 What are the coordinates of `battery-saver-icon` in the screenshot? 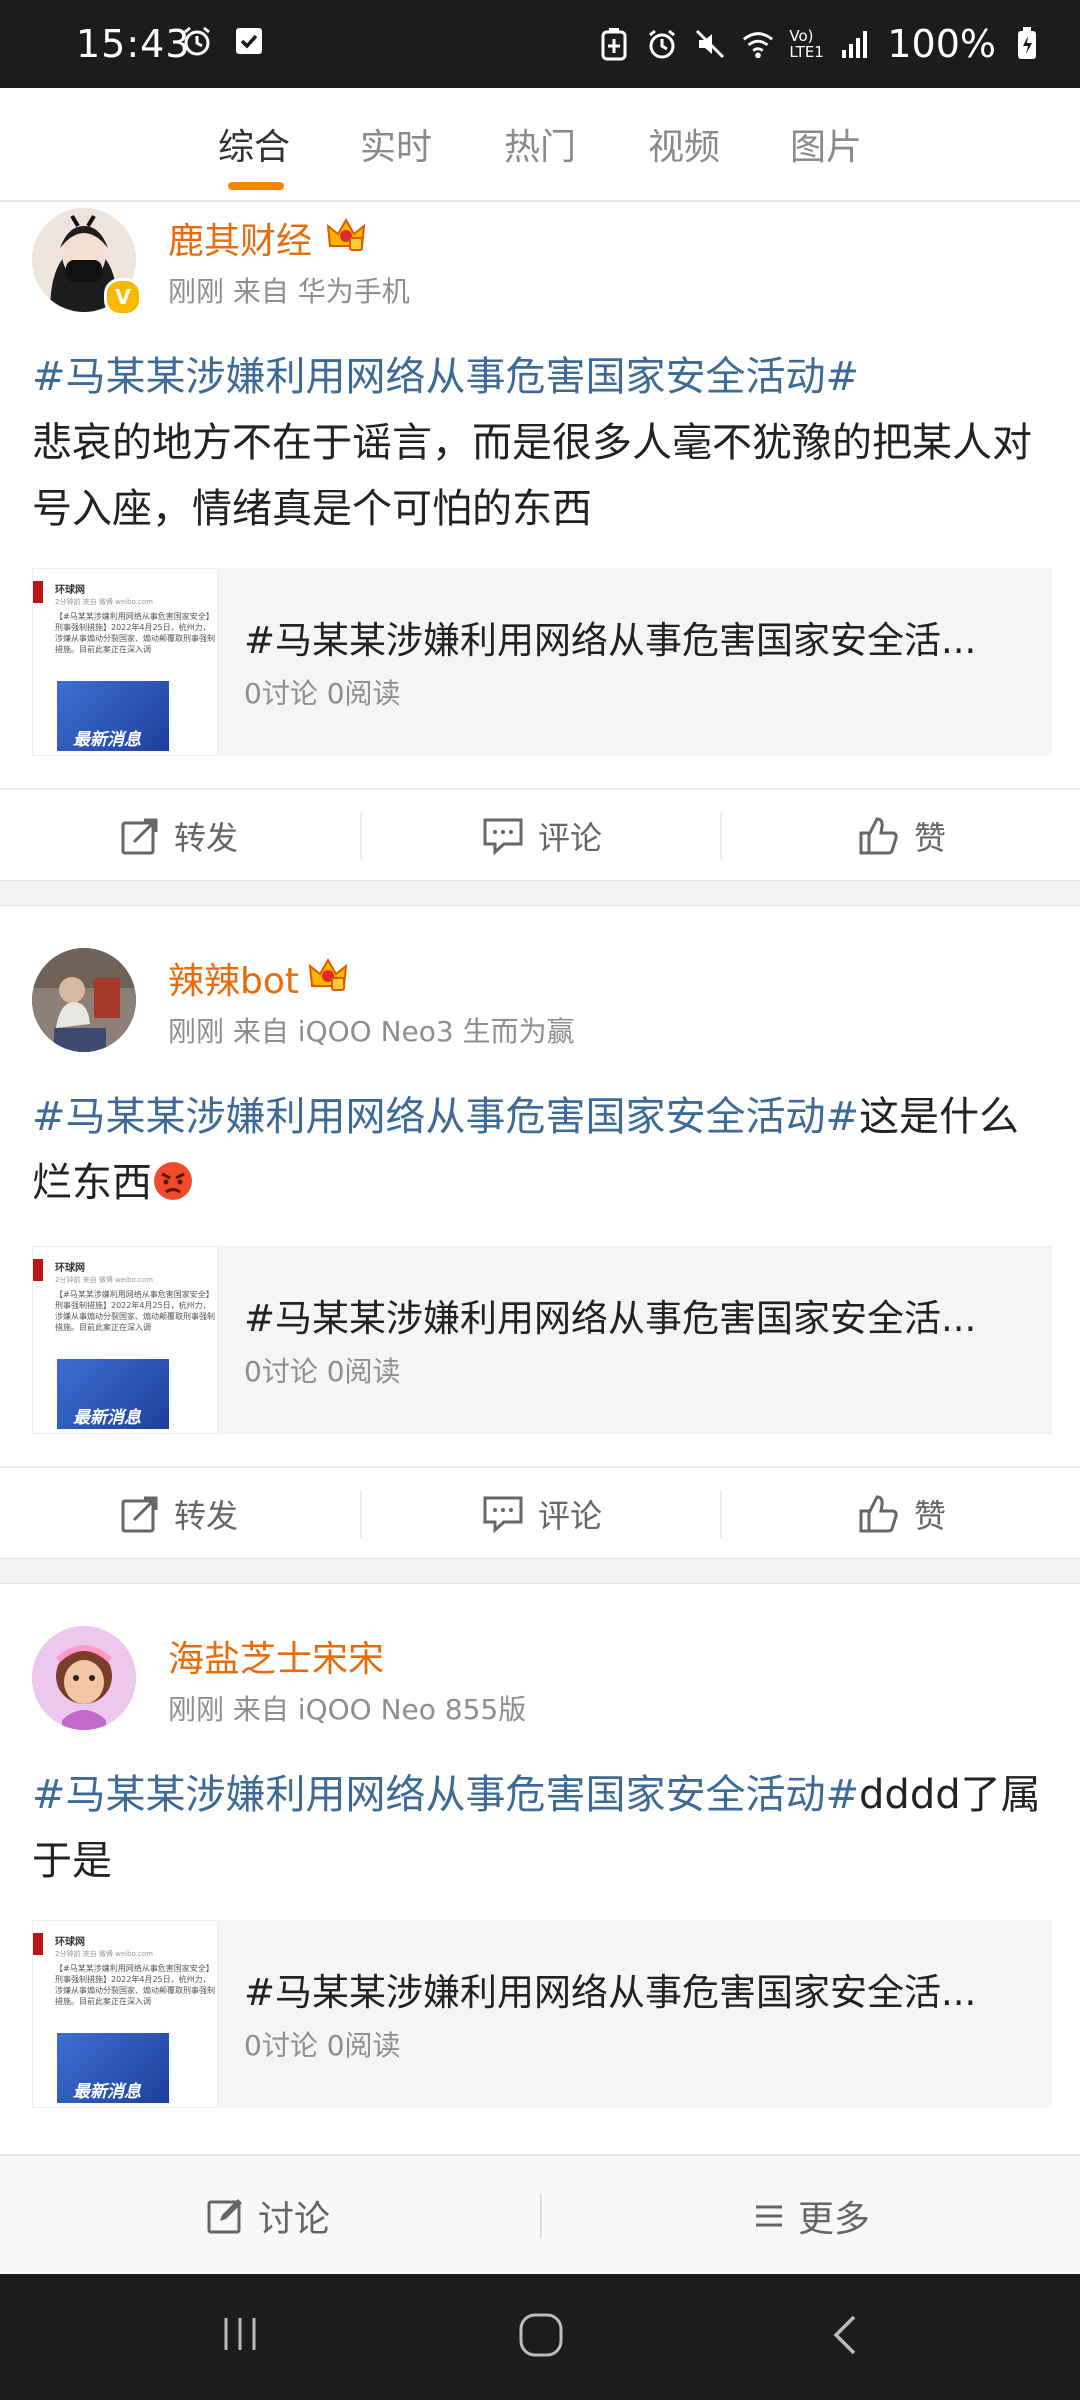 It's located at (614, 44).